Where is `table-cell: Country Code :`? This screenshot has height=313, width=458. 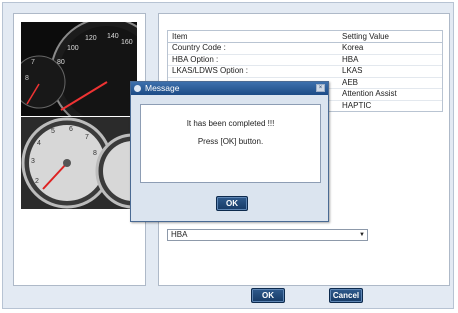 table-cell: Country Code : is located at coordinates (199, 47).